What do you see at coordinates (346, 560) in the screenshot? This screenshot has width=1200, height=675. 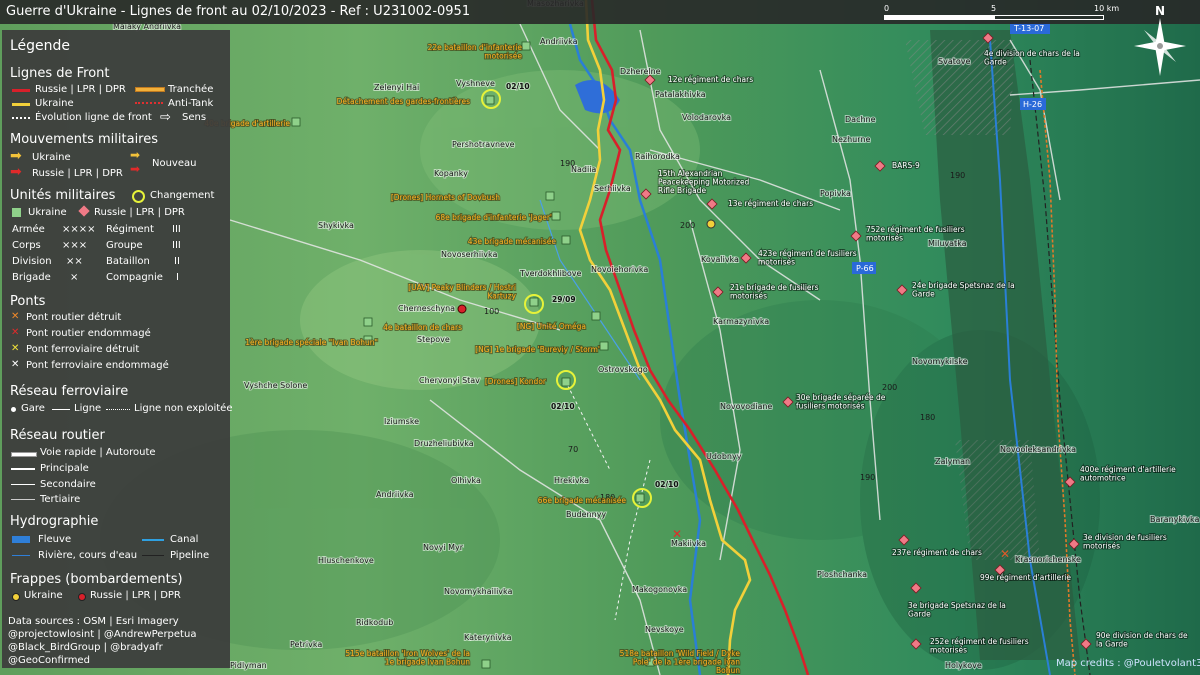 I see `place-label: Hluschenkove` at bounding box center [346, 560].